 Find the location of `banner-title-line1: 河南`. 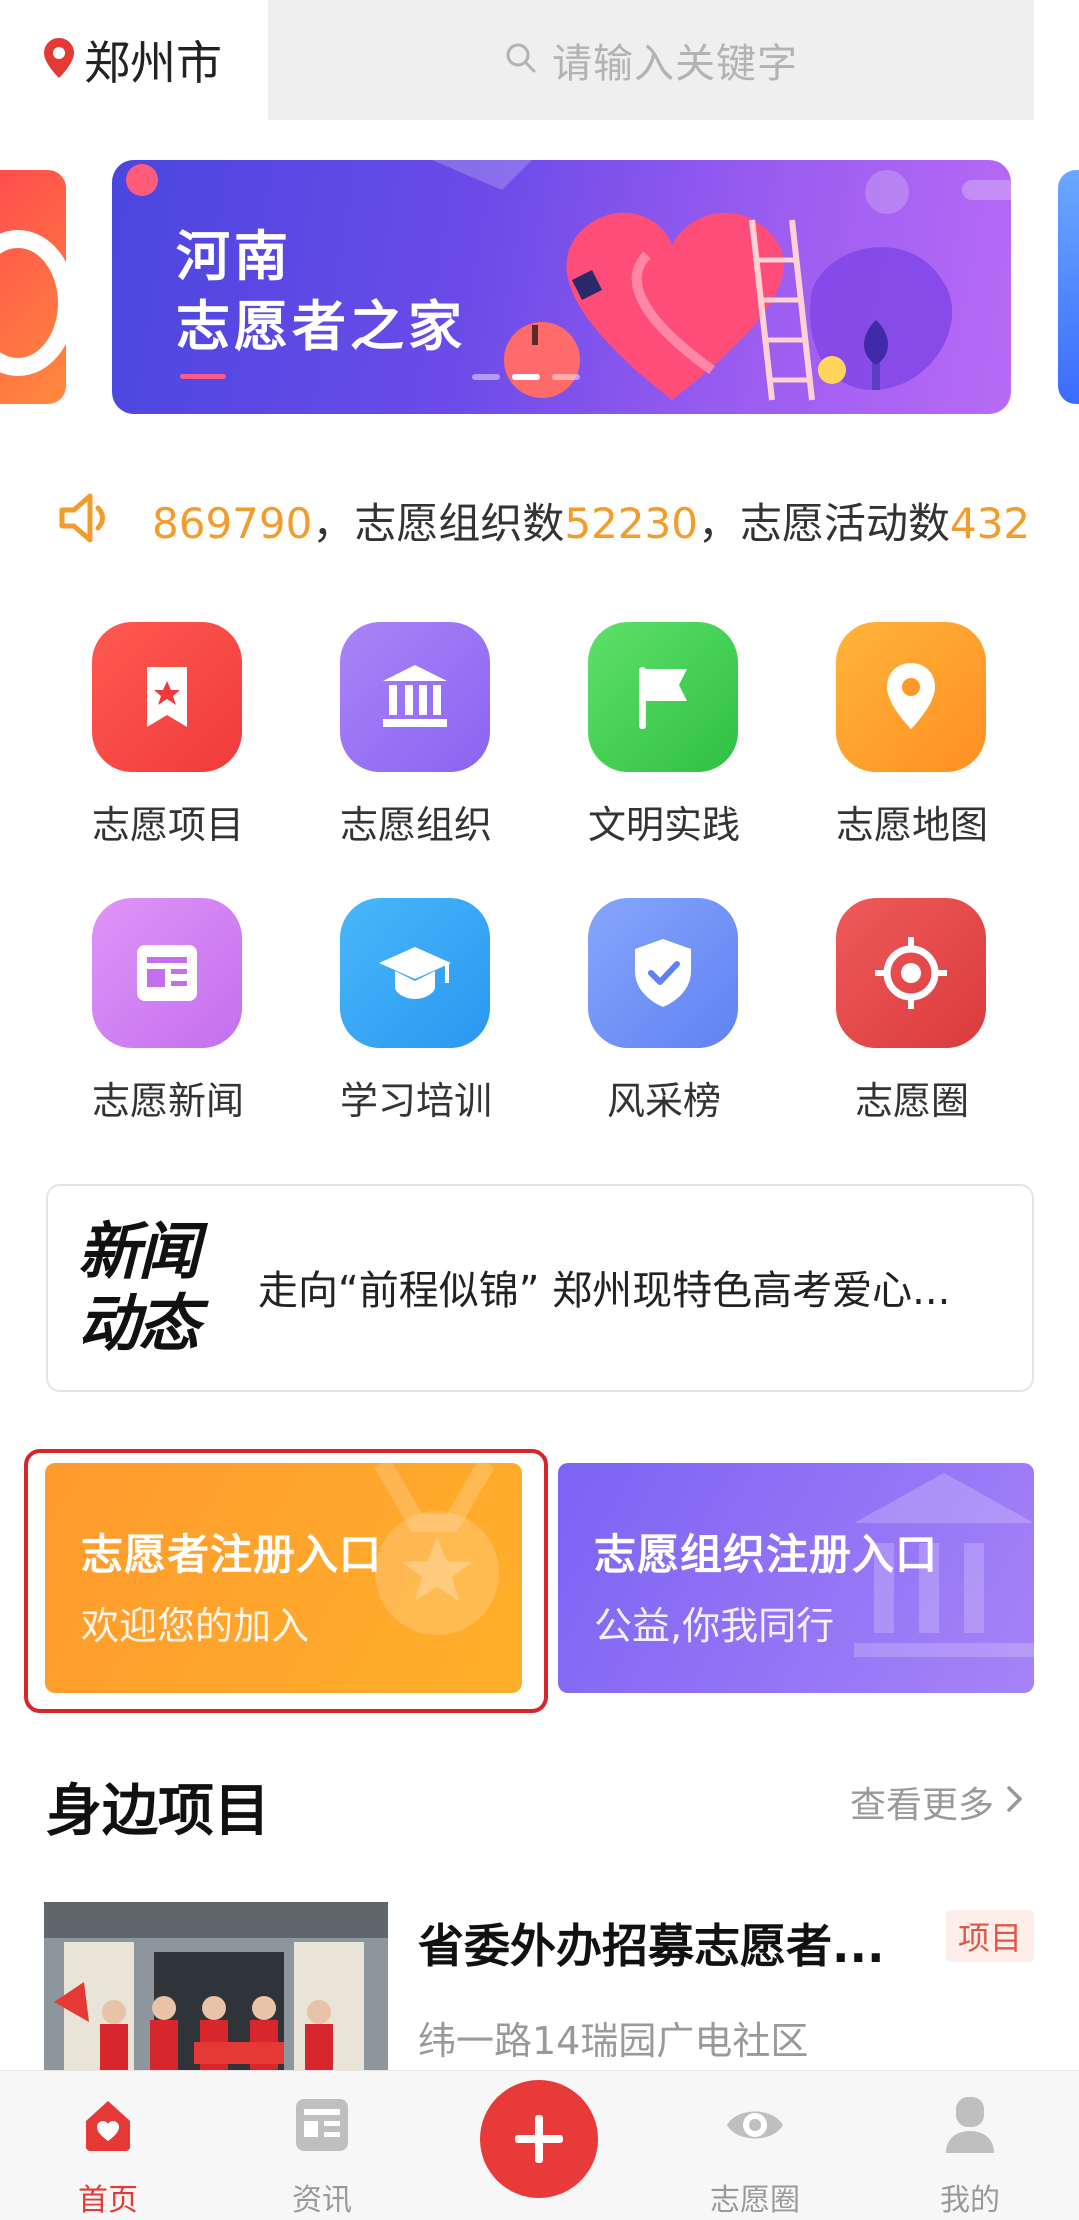

banner-title-line1: 河南 is located at coordinates (234, 256).